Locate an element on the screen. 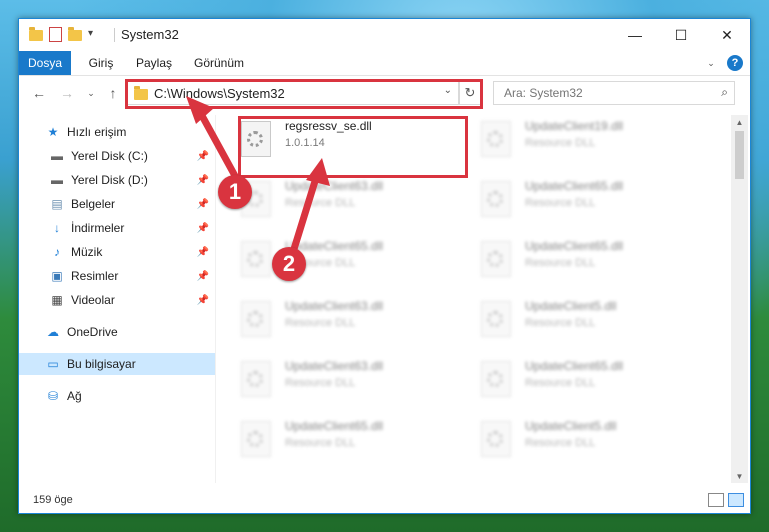 The width and height of the screenshot is (769, 532). search-icon: ⌕ is located at coordinates (724, 92).